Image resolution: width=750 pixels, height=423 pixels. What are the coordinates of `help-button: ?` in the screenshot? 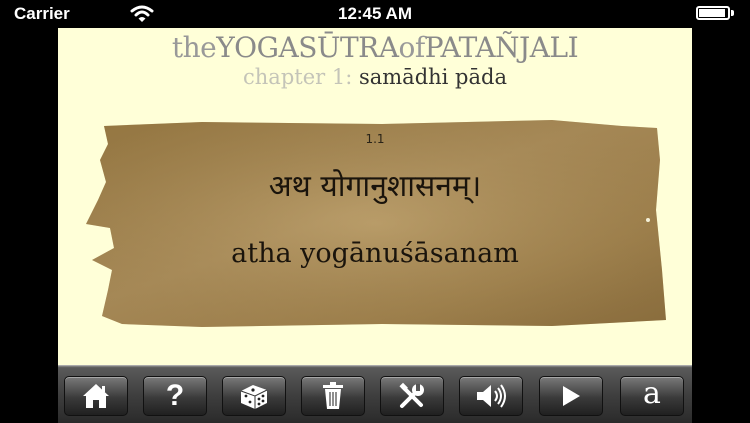 It's located at (175, 396).